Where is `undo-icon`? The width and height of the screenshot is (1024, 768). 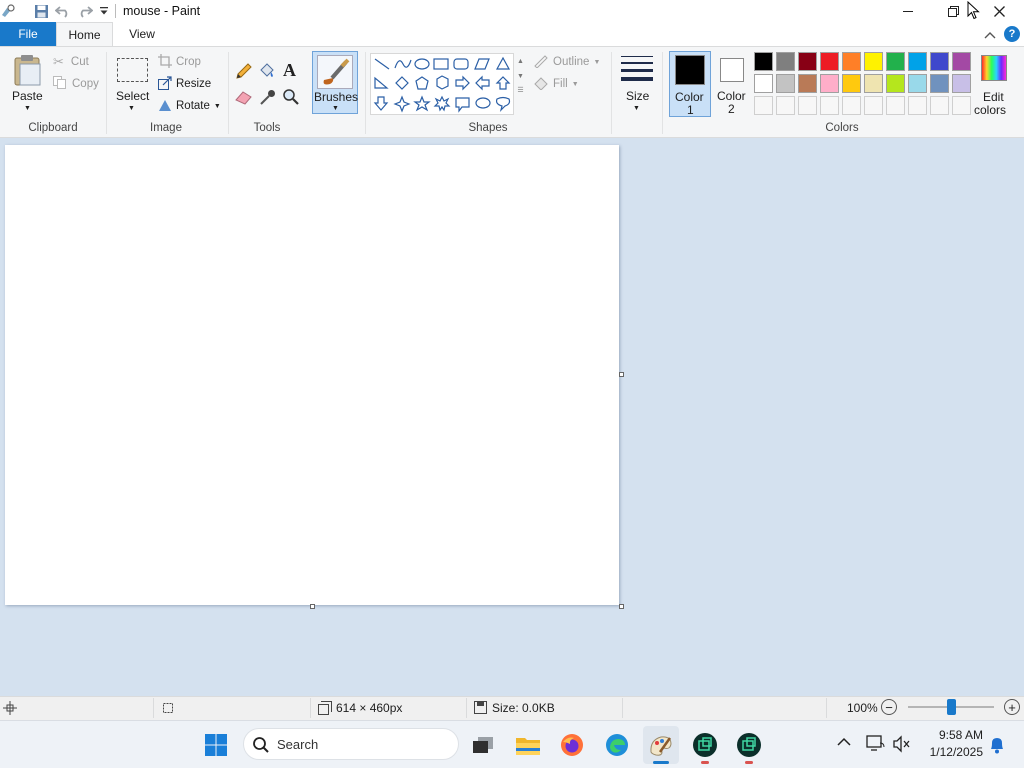
undo-icon is located at coordinates (63, 11).